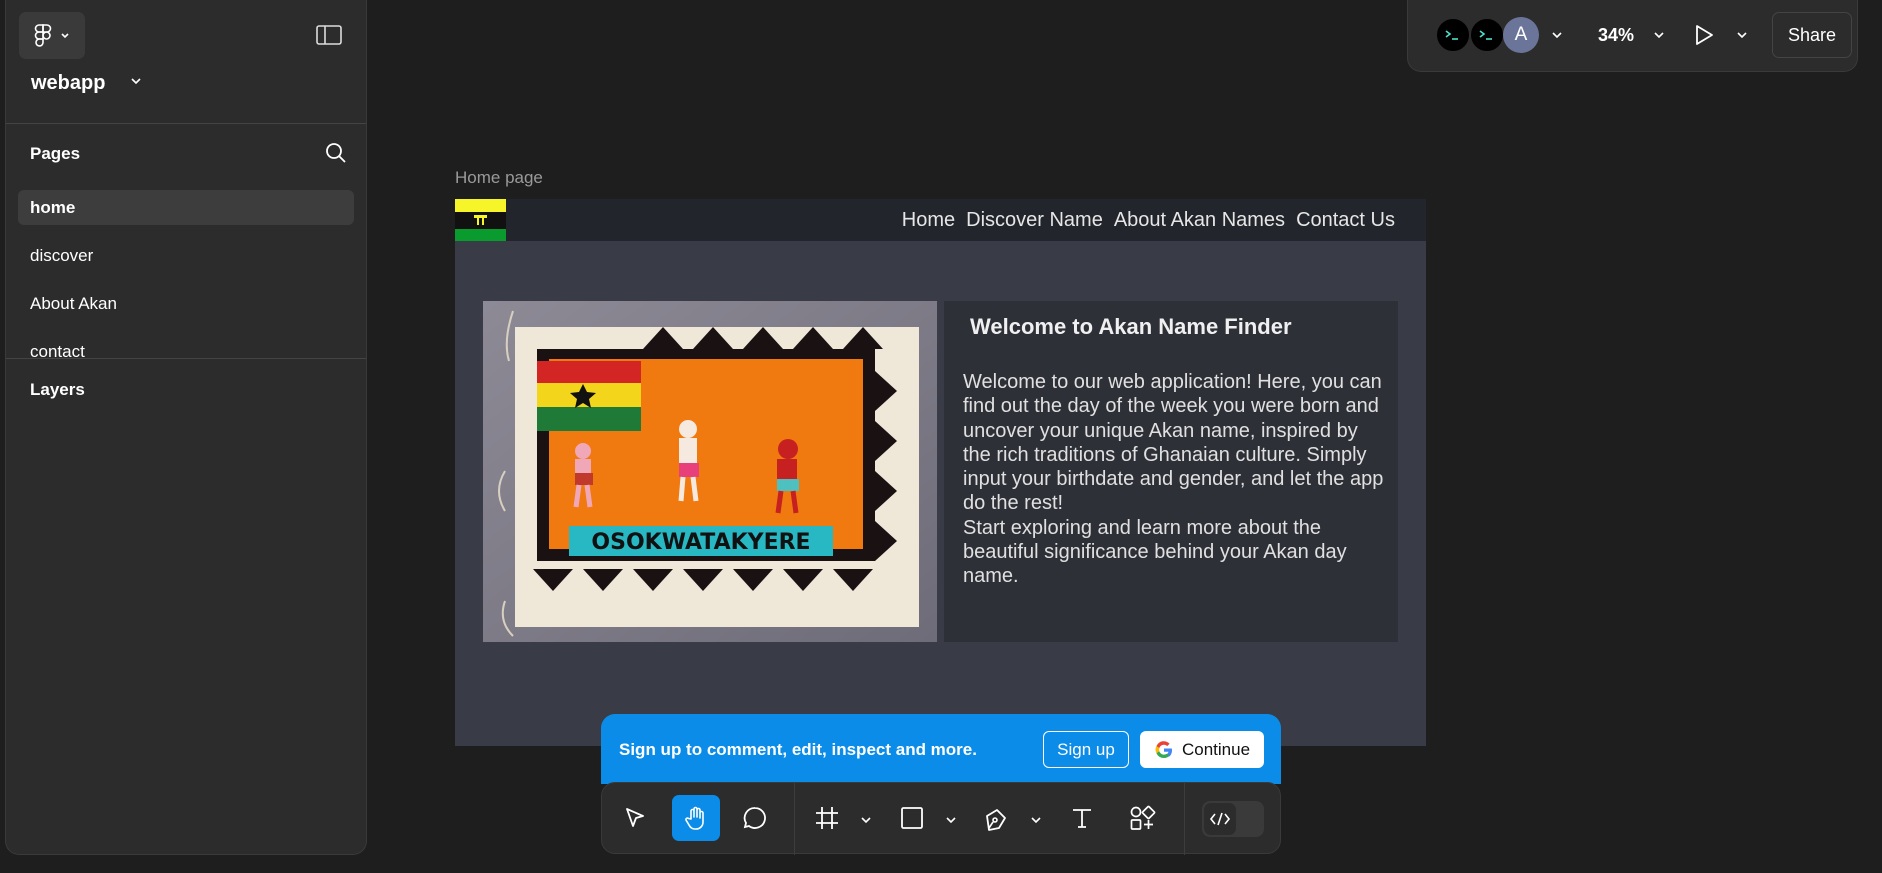 This screenshot has width=1882, height=873. I want to click on layers-heading: Layers, so click(57, 389).